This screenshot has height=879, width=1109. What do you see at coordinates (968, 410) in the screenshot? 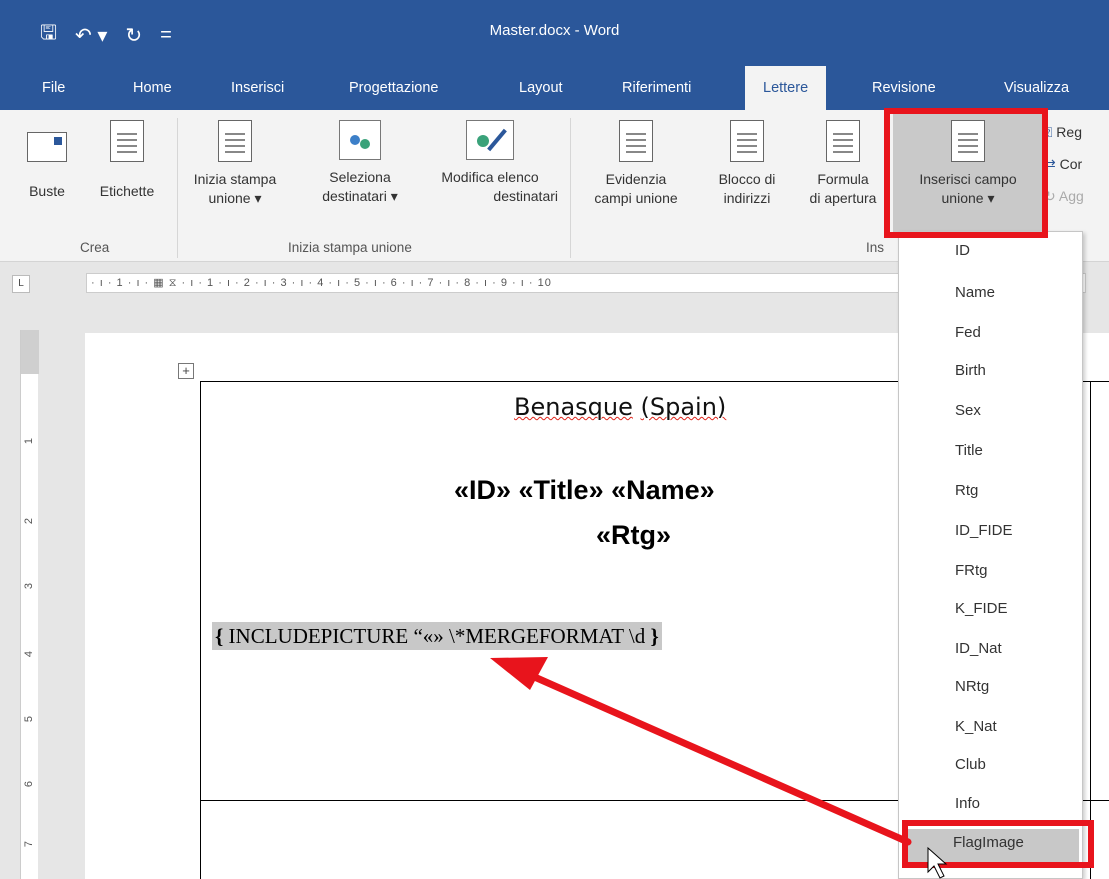
I see `merge-field-item-sex: Sex` at bounding box center [968, 410].